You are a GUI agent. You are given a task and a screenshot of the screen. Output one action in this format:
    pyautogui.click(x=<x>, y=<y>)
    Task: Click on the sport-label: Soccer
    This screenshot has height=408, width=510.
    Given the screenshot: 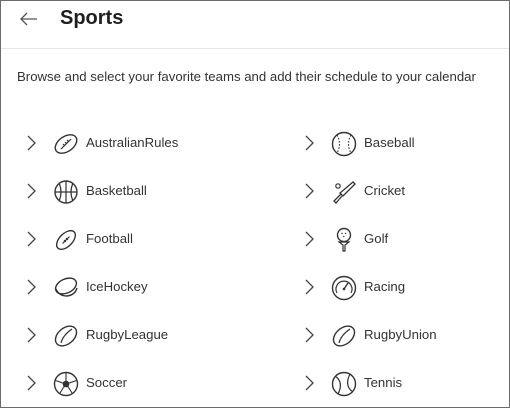 What is the action you would take?
    pyautogui.click(x=107, y=382)
    